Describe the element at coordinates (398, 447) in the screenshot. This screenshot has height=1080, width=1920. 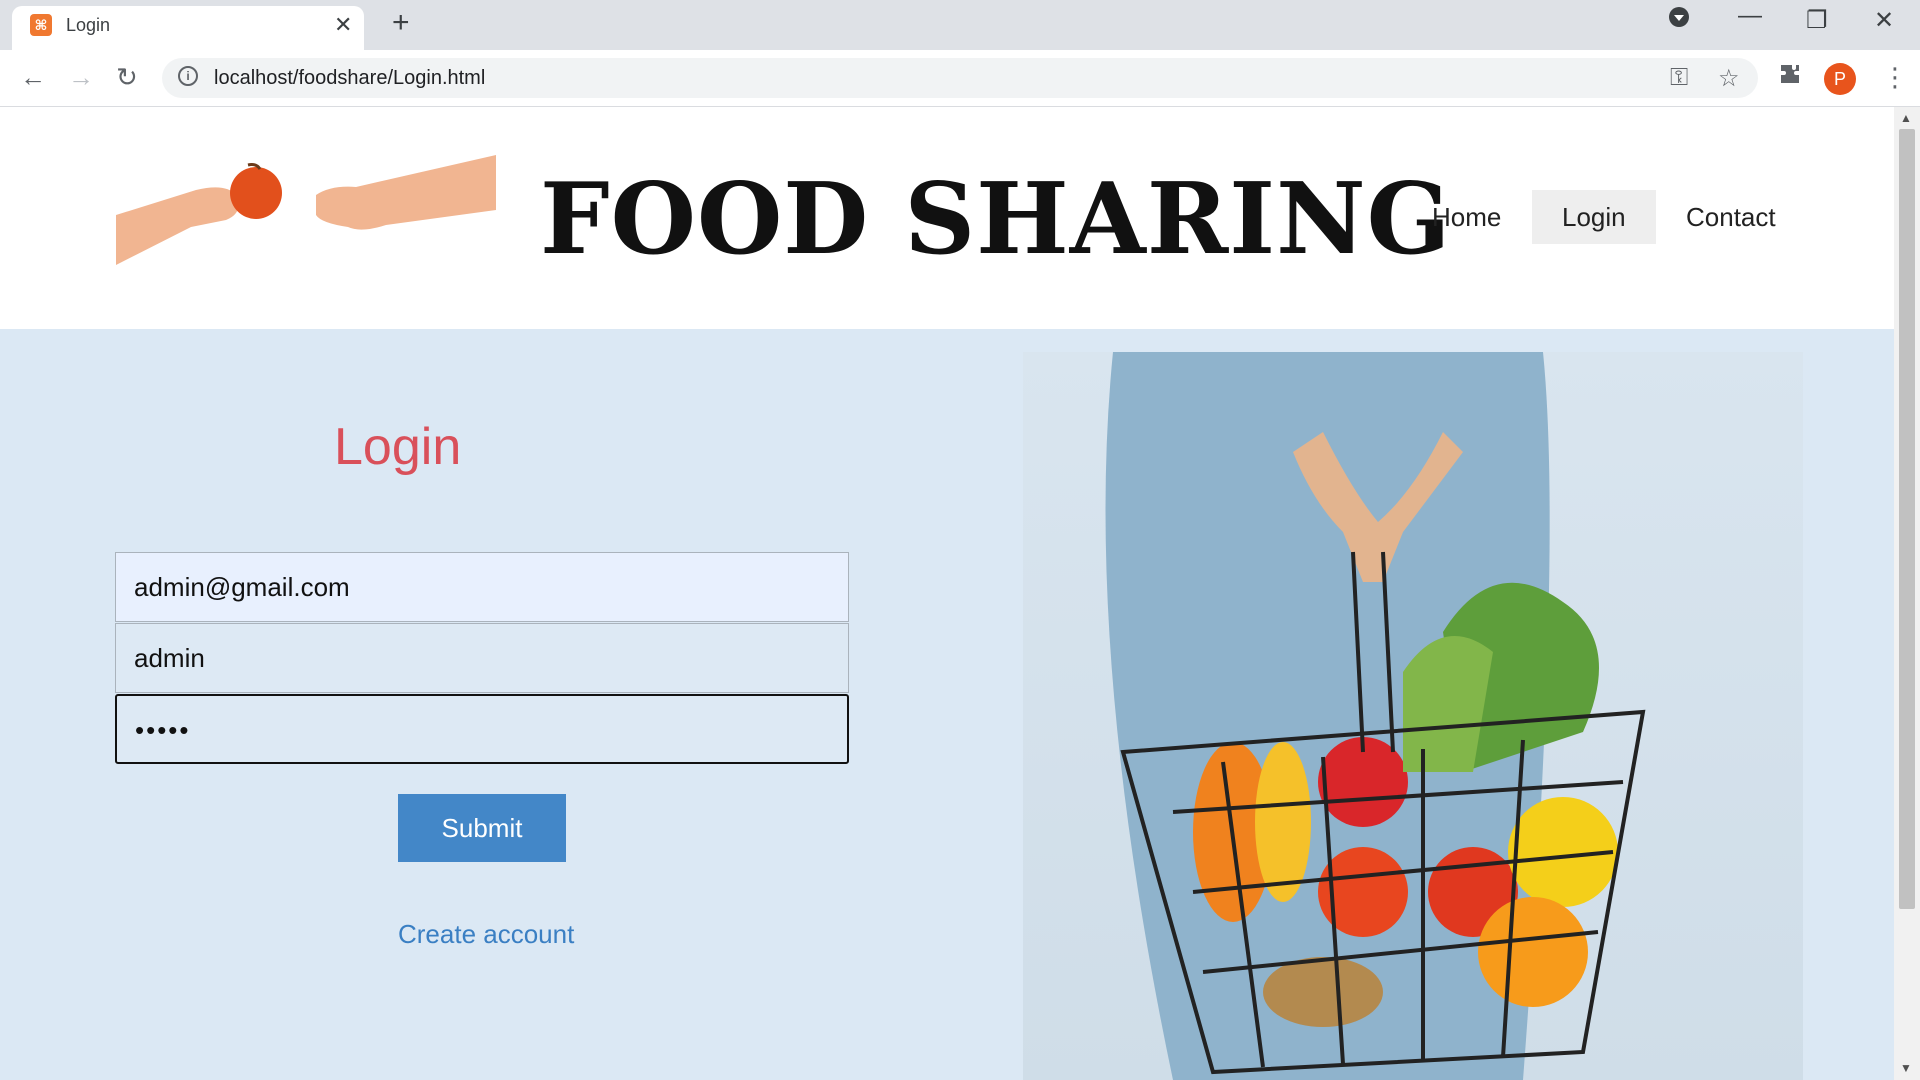
I see `login-heading: Login` at that location.